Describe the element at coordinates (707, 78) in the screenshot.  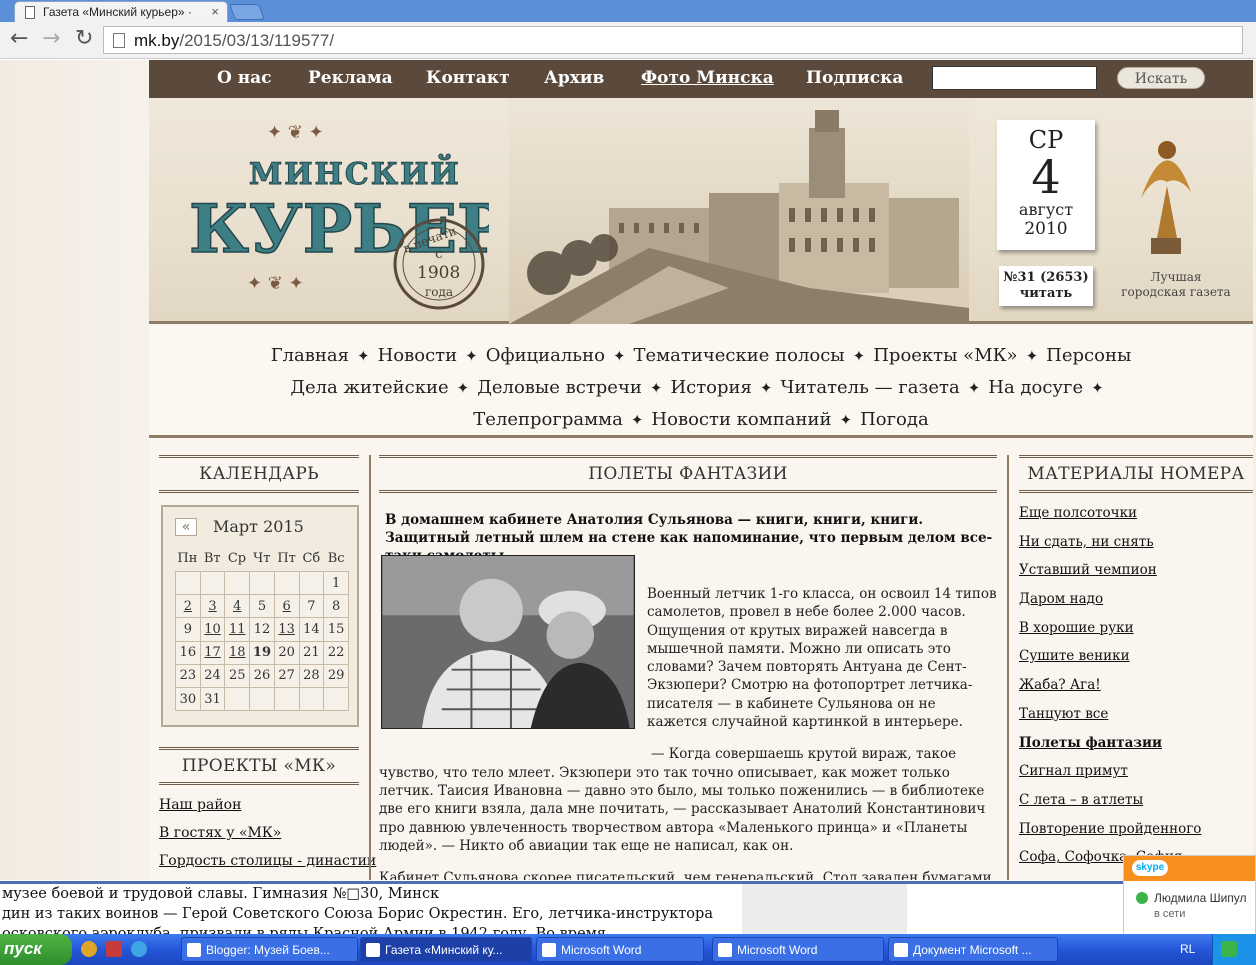
I see `nav-minsk-photo: Фото Минска` at that location.